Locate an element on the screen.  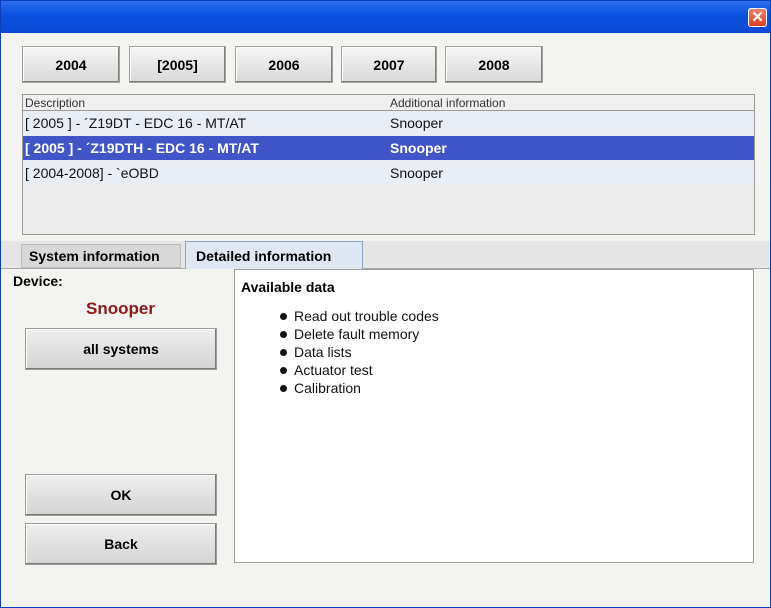
feature-label: Delete fault memory is located at coordinates (357, 334).